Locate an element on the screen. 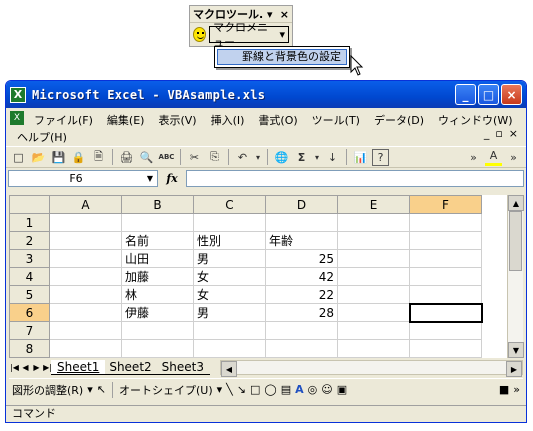  email-icon: 🗎 is located at coordinates (98, 157).